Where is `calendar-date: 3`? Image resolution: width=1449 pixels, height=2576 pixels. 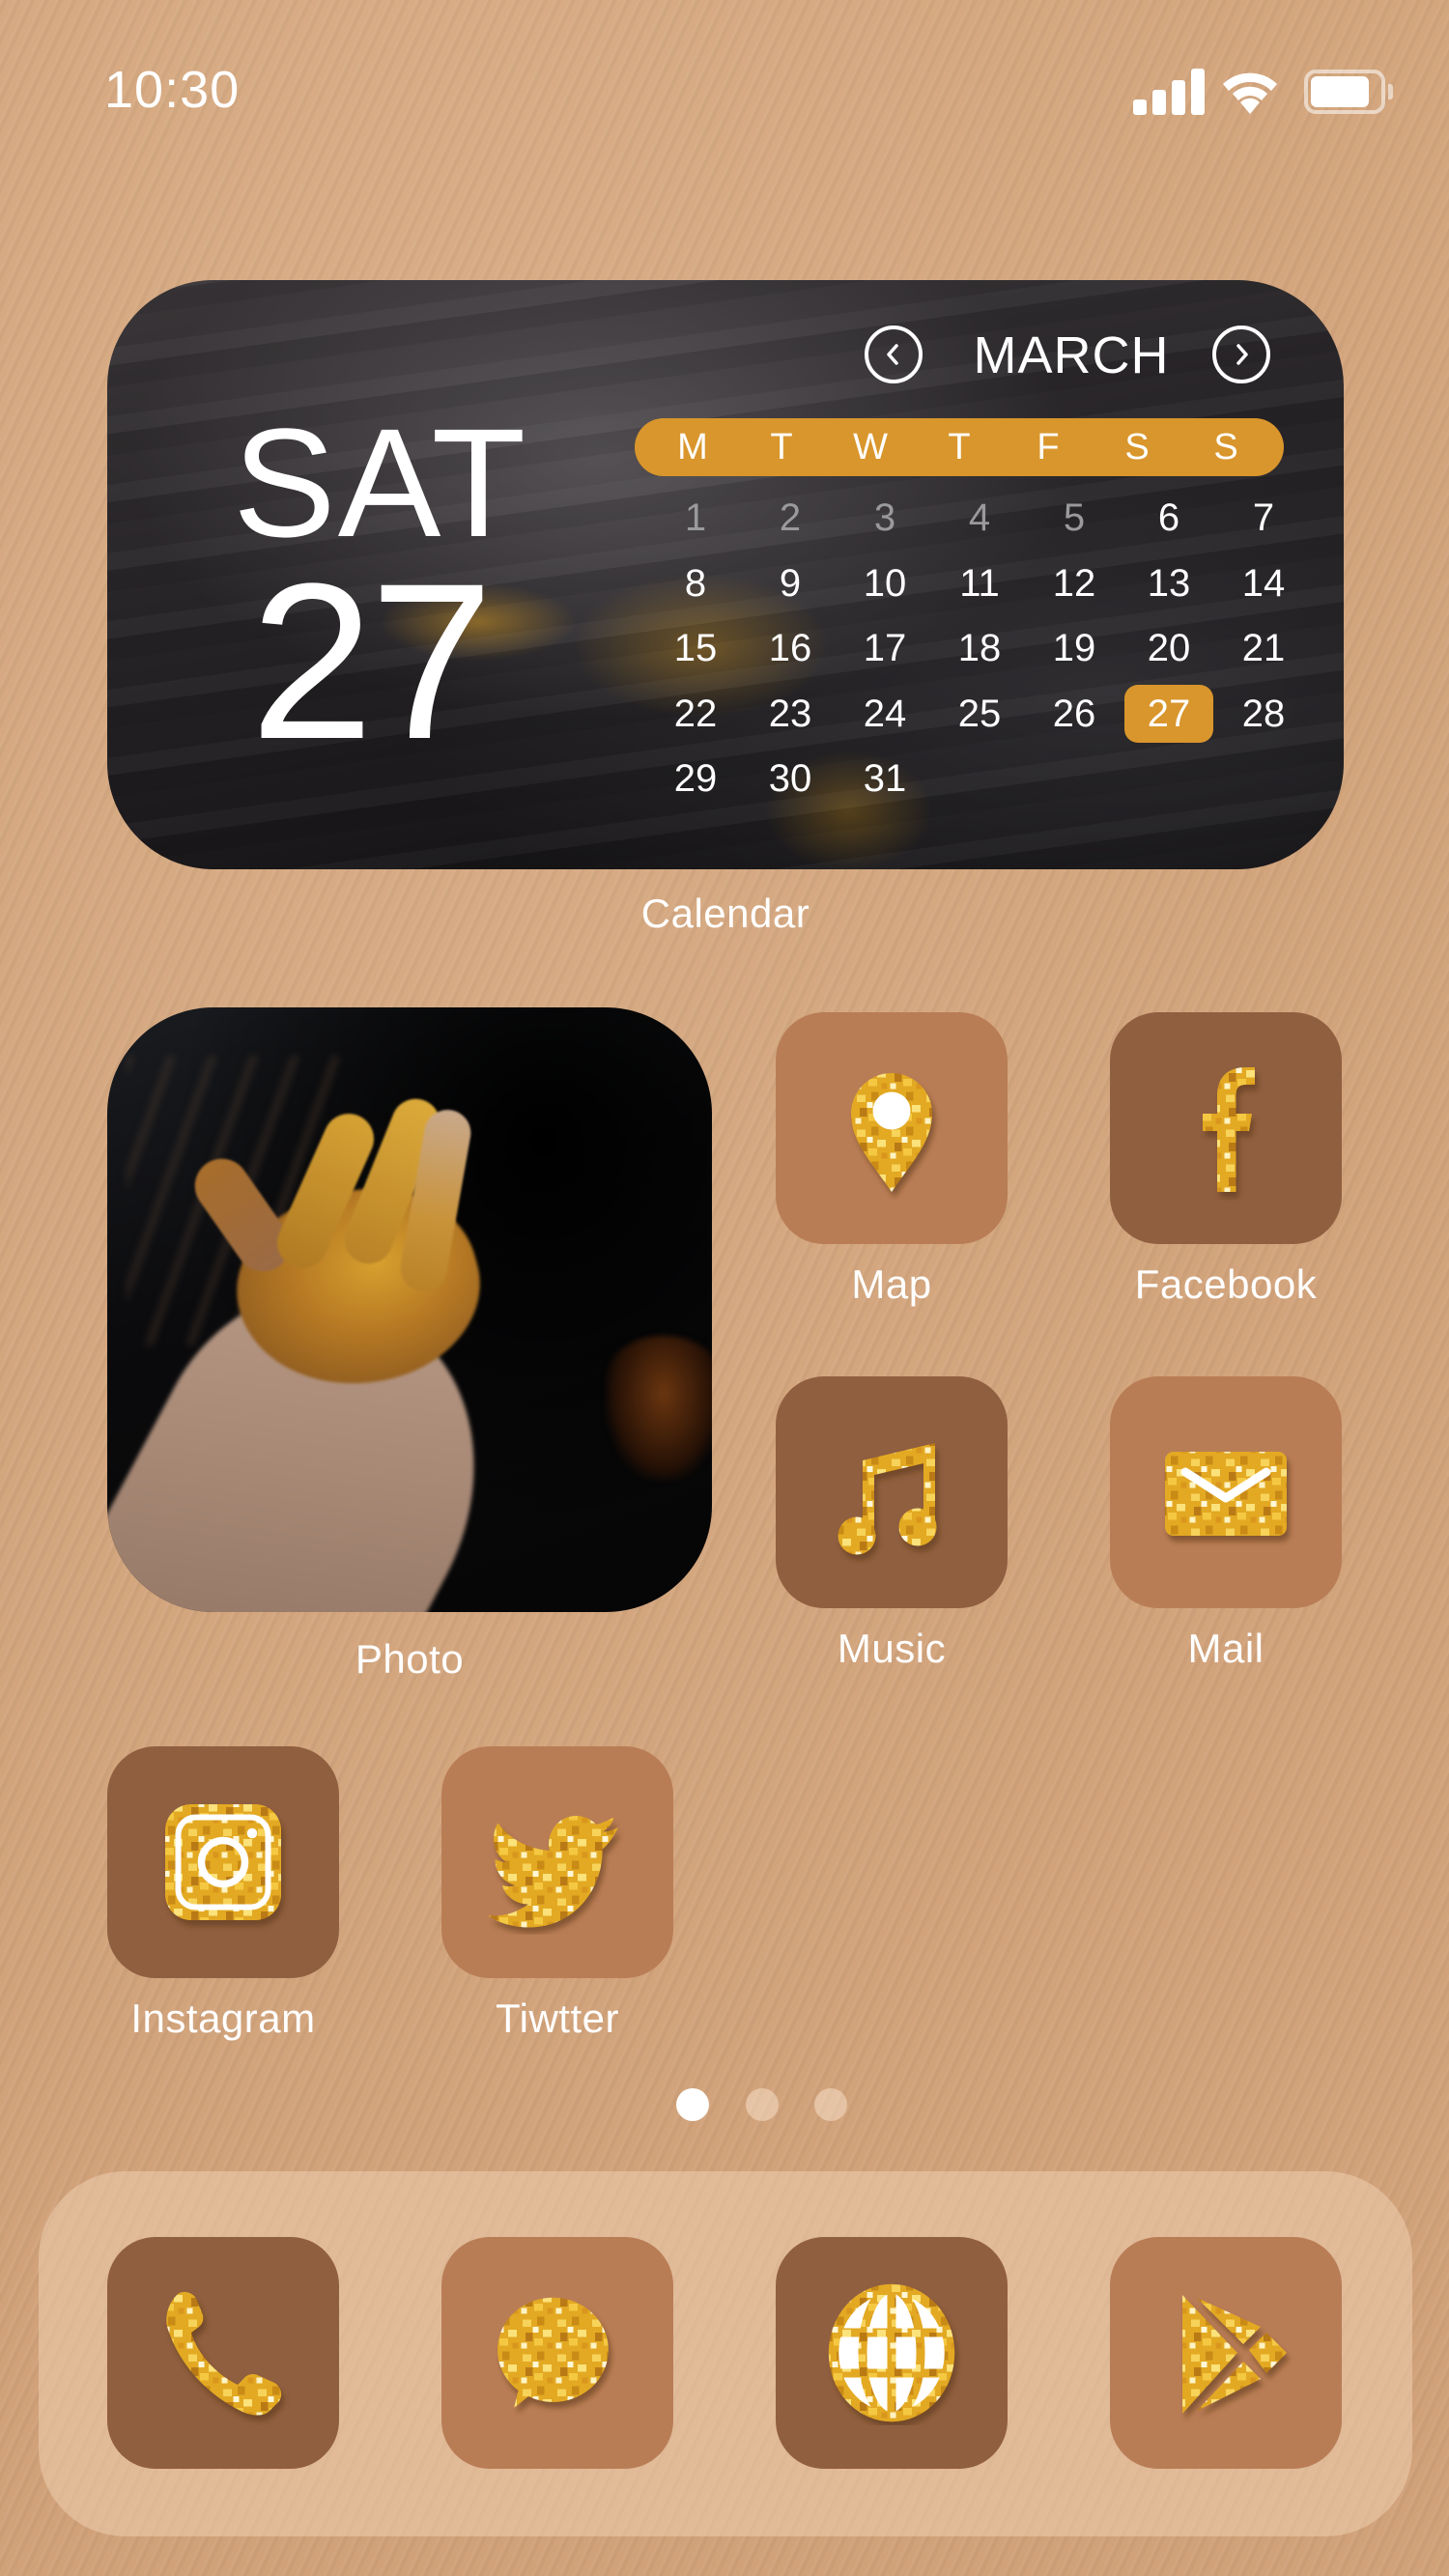
calendar-date: 3 is located at coordinates (885, 519).